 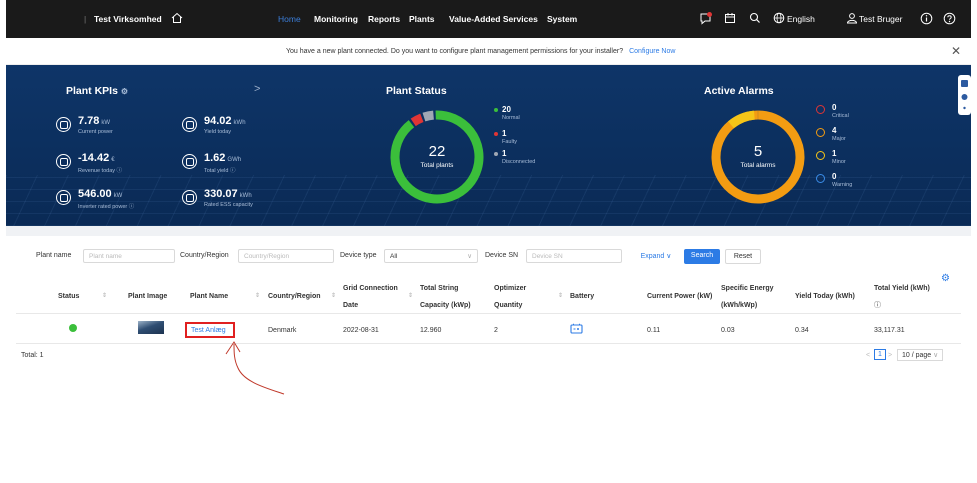 I want to click on device-sn-input: Device SN, so click(x=574, y=256).